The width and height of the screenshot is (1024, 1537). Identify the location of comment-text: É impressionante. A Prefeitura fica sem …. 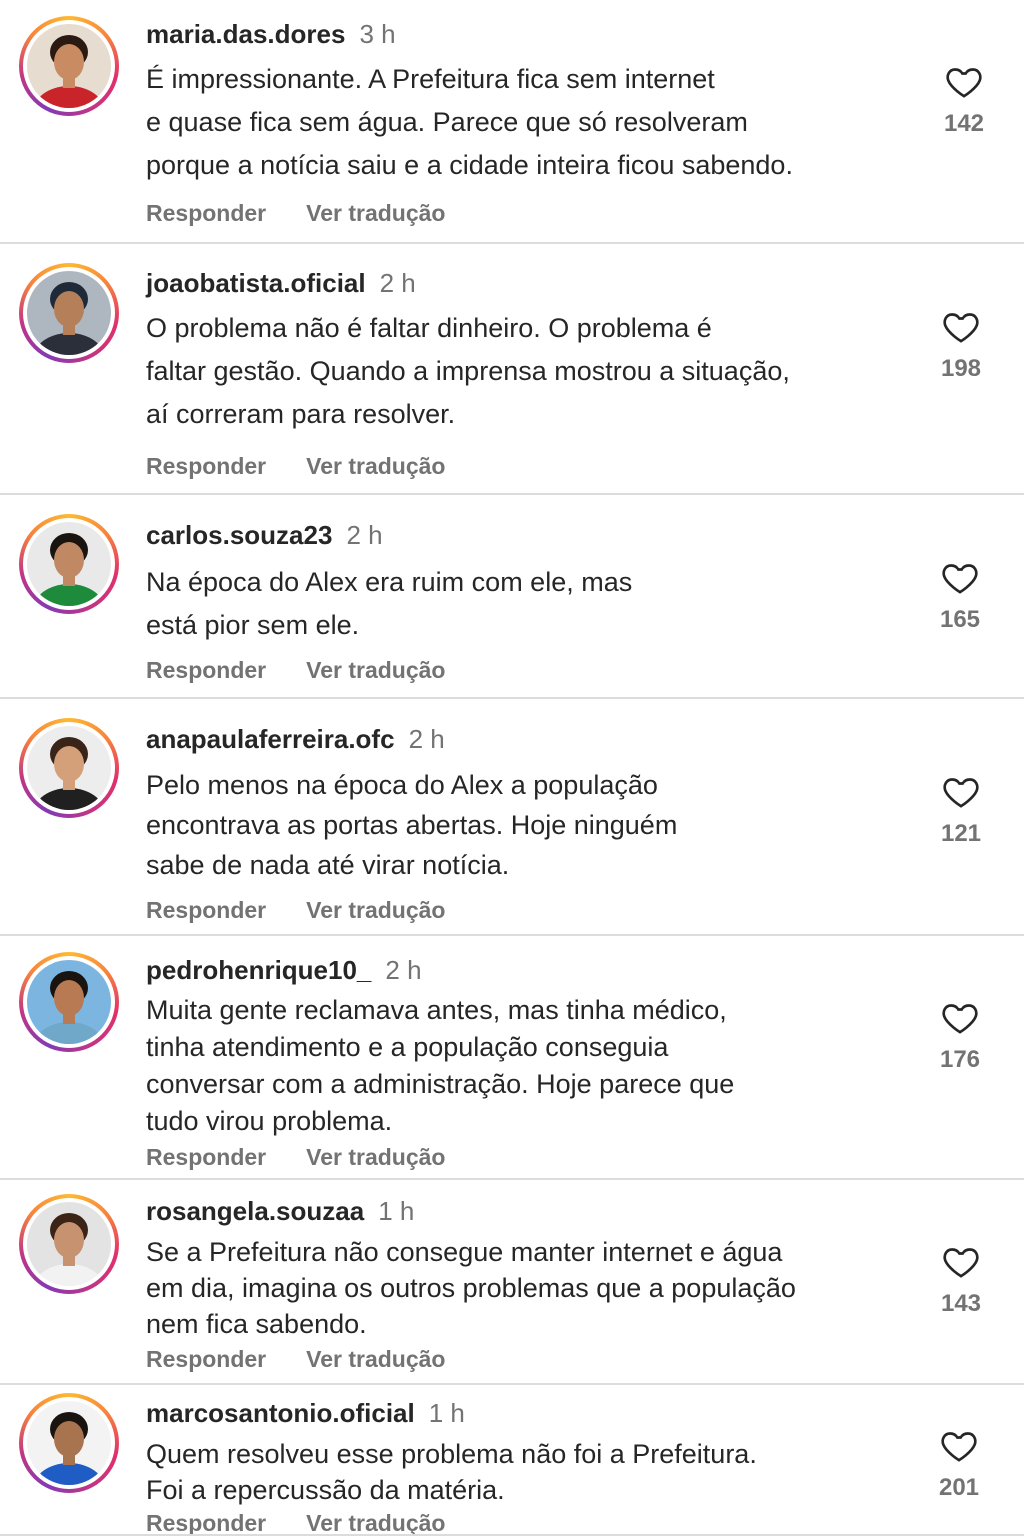
(531, 122).